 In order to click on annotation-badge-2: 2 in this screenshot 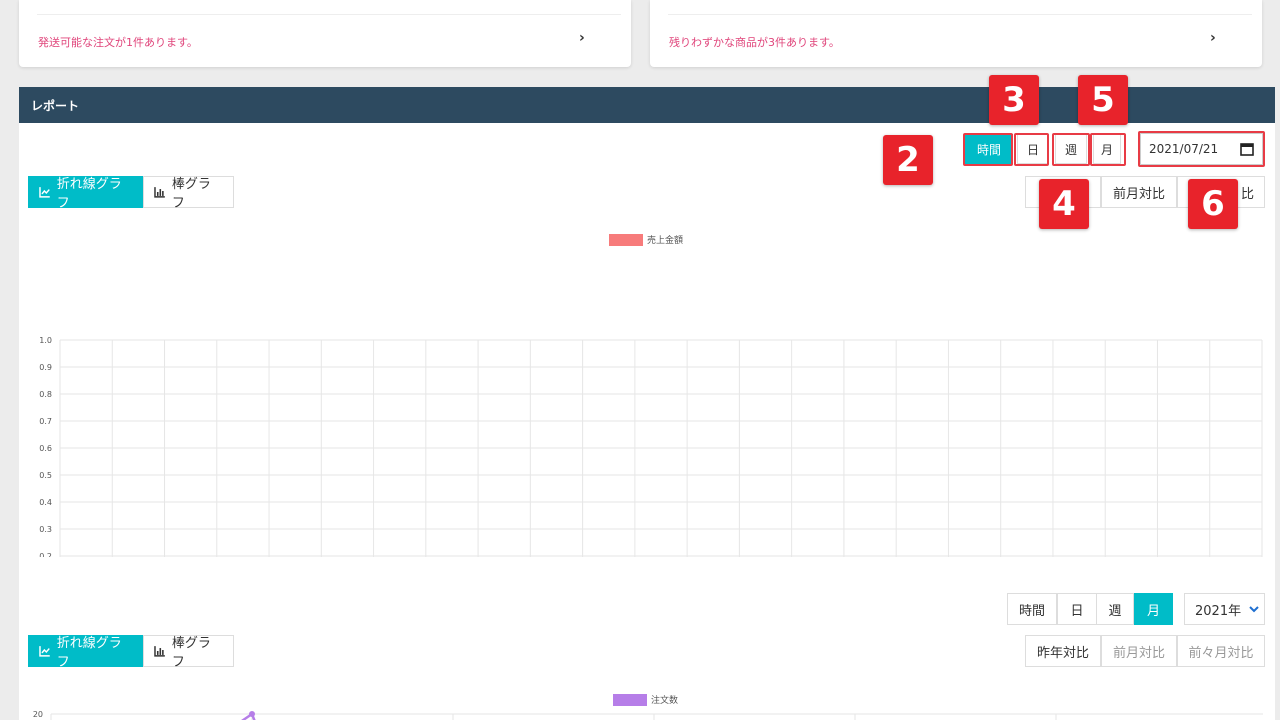, I will do `click(908, 160)`.